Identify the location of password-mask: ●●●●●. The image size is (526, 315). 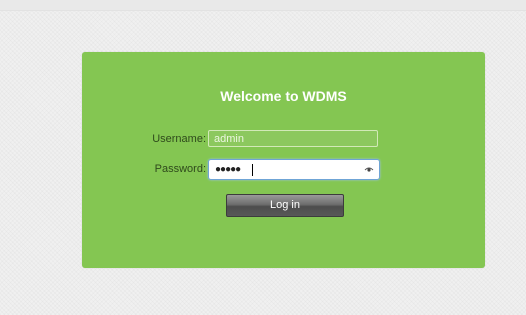
(228, 169).